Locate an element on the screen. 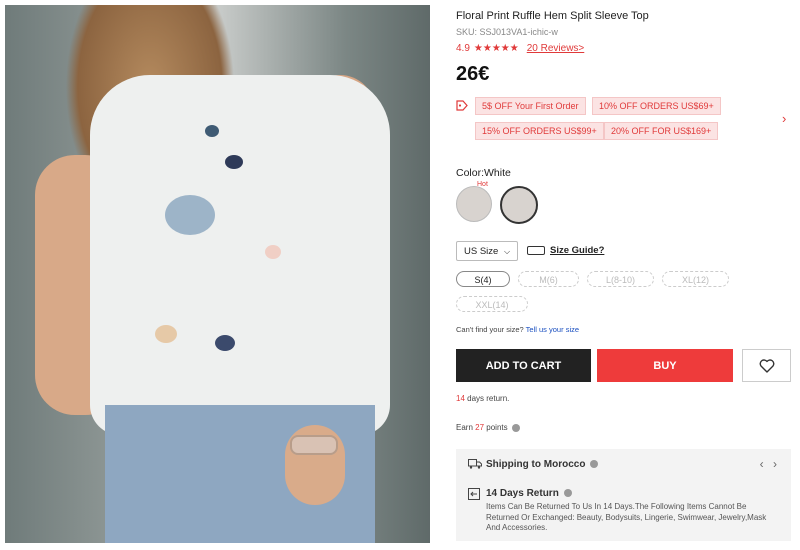 This screenshot has height=550, width=800. return-title-text: 14 Days Return is located at coordinates (522, 493).